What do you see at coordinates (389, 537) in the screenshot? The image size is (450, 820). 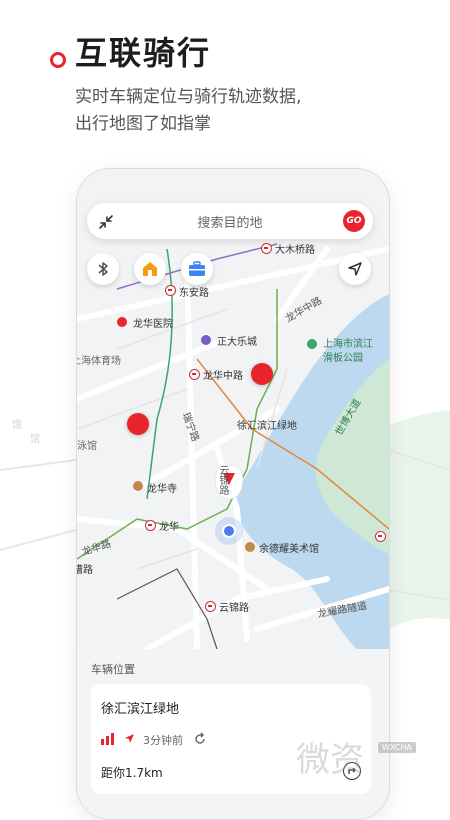 I see `map-label-houtan: 后滩` at bounding box center [389, 537].